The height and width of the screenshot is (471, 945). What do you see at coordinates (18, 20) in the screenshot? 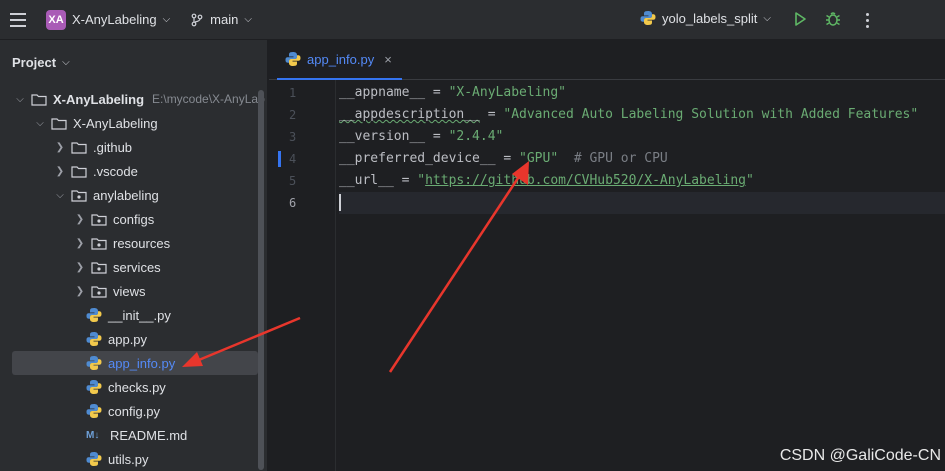
I see `hamburger-menu-icon` at bounding box center [18, 20].